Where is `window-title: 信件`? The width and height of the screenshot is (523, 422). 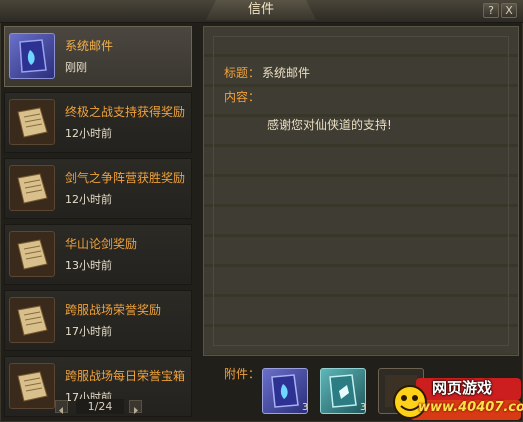 window-title: 信件 is located at coordinates (260, 9).